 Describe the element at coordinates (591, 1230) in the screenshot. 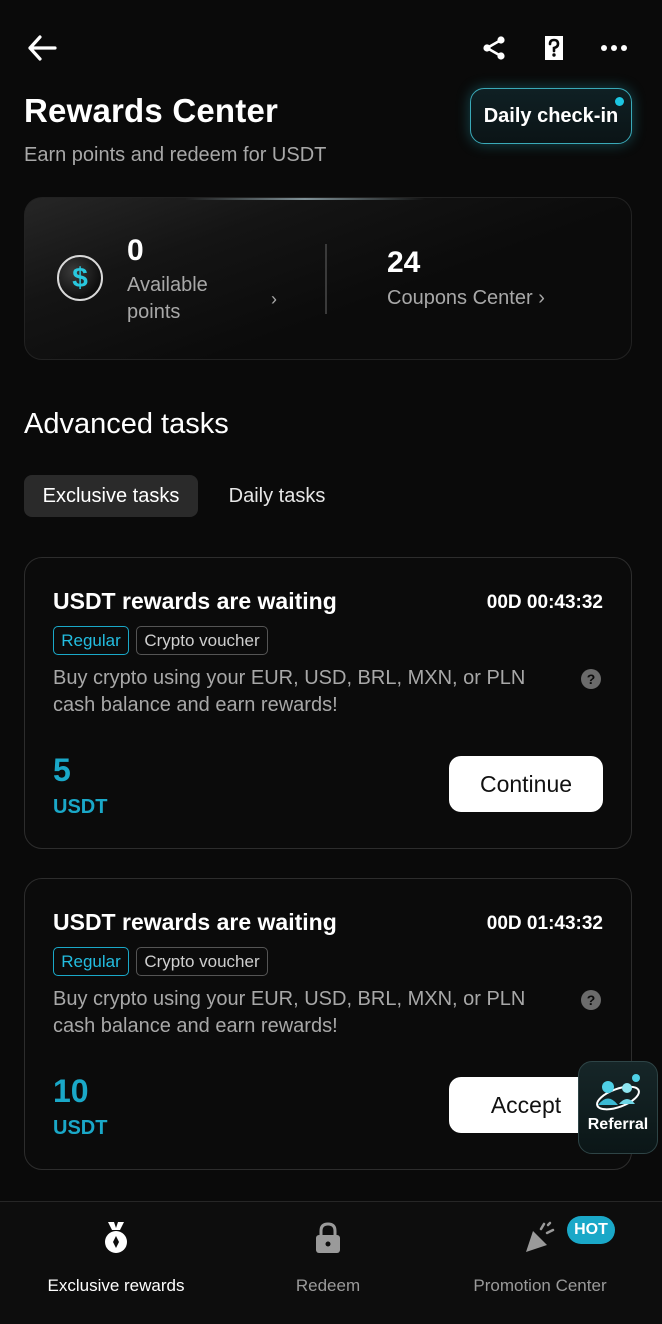

I see `hot-badge: HOT` at that location.